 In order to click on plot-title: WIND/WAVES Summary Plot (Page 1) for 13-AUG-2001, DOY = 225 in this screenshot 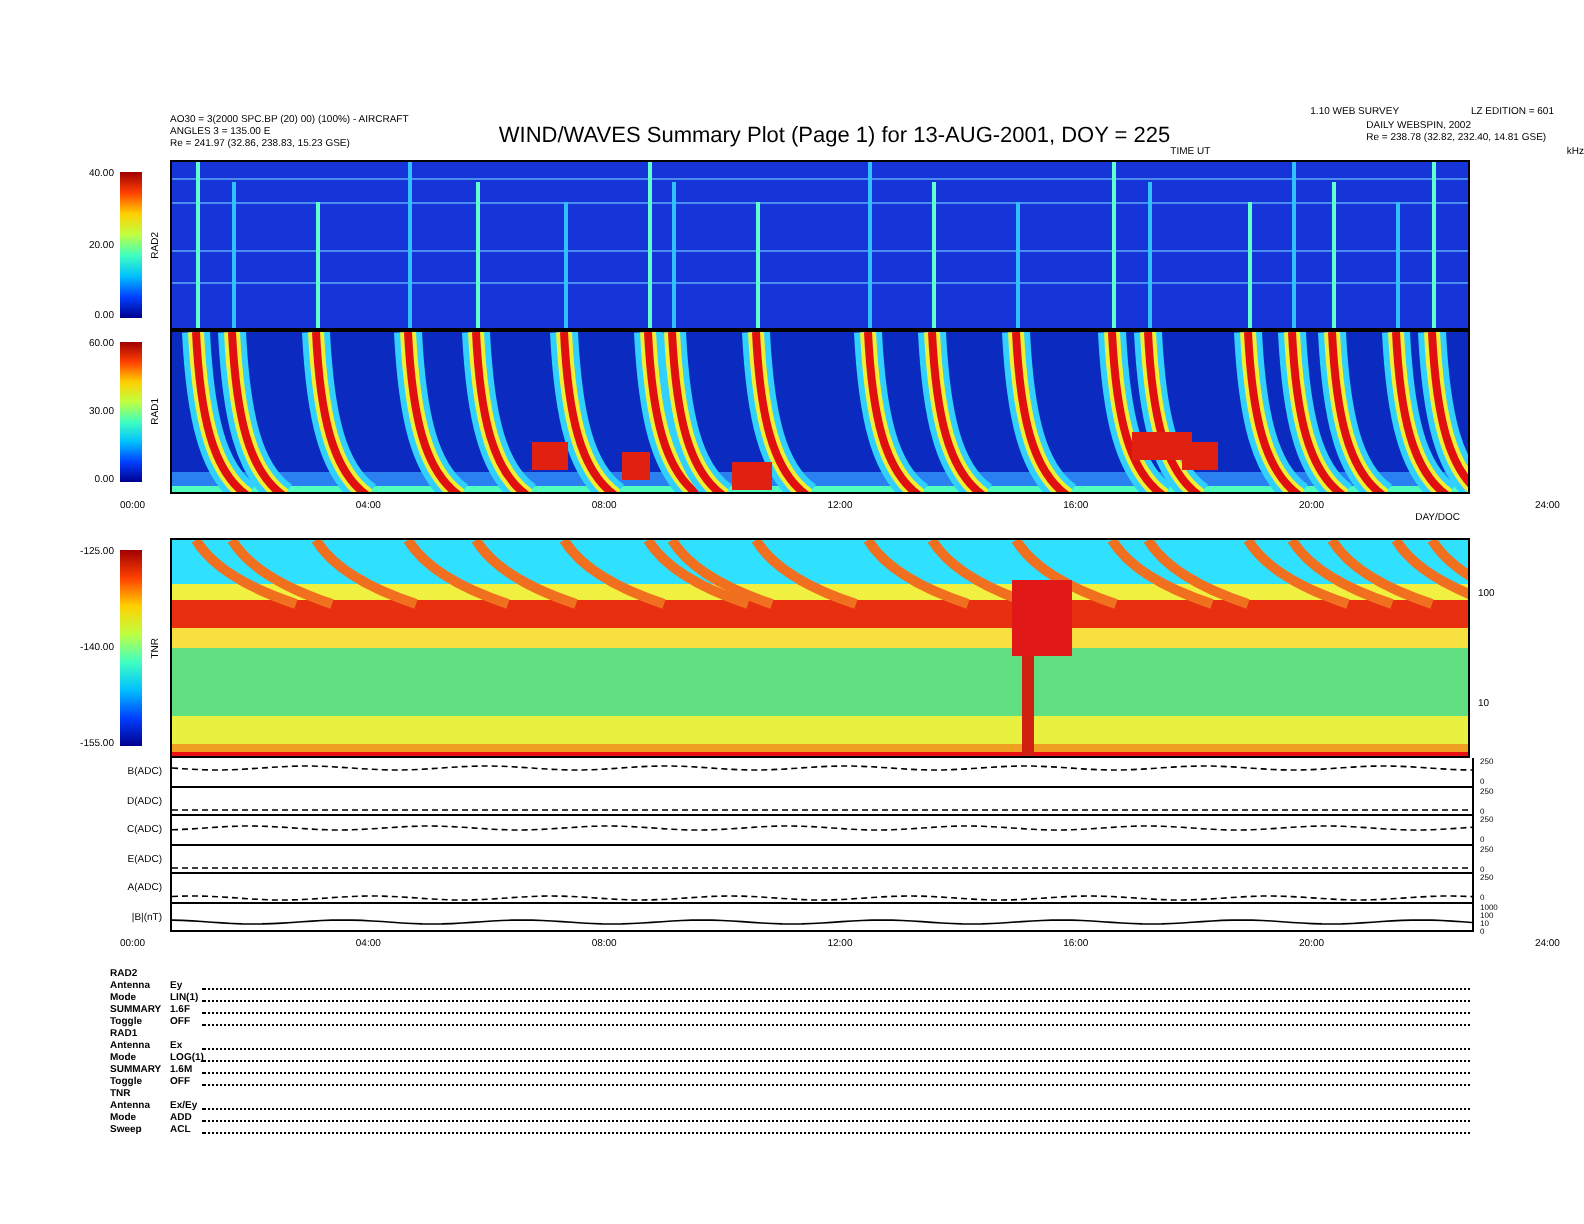, I will do `click(834, 136)`.